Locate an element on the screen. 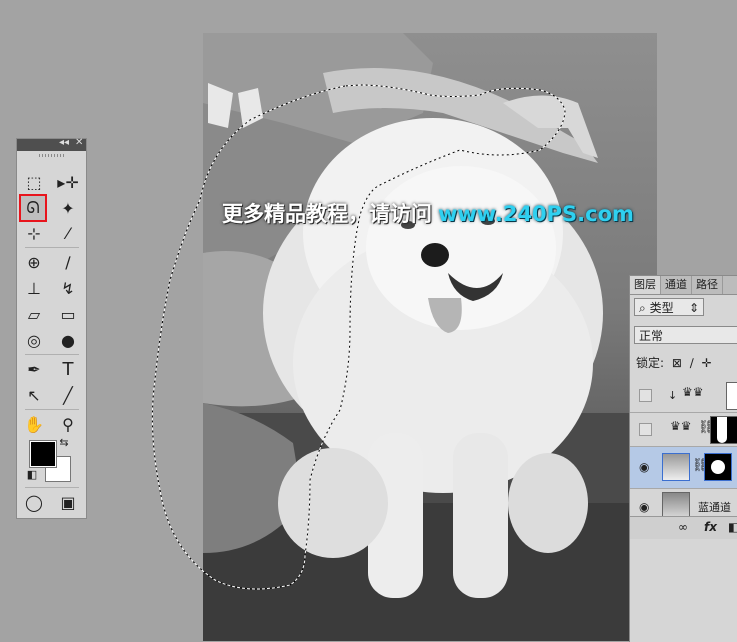 The height and width of the screenshot is (642, 737). gradient-tool-icon: ▭ is located at coordinates (68, 314).